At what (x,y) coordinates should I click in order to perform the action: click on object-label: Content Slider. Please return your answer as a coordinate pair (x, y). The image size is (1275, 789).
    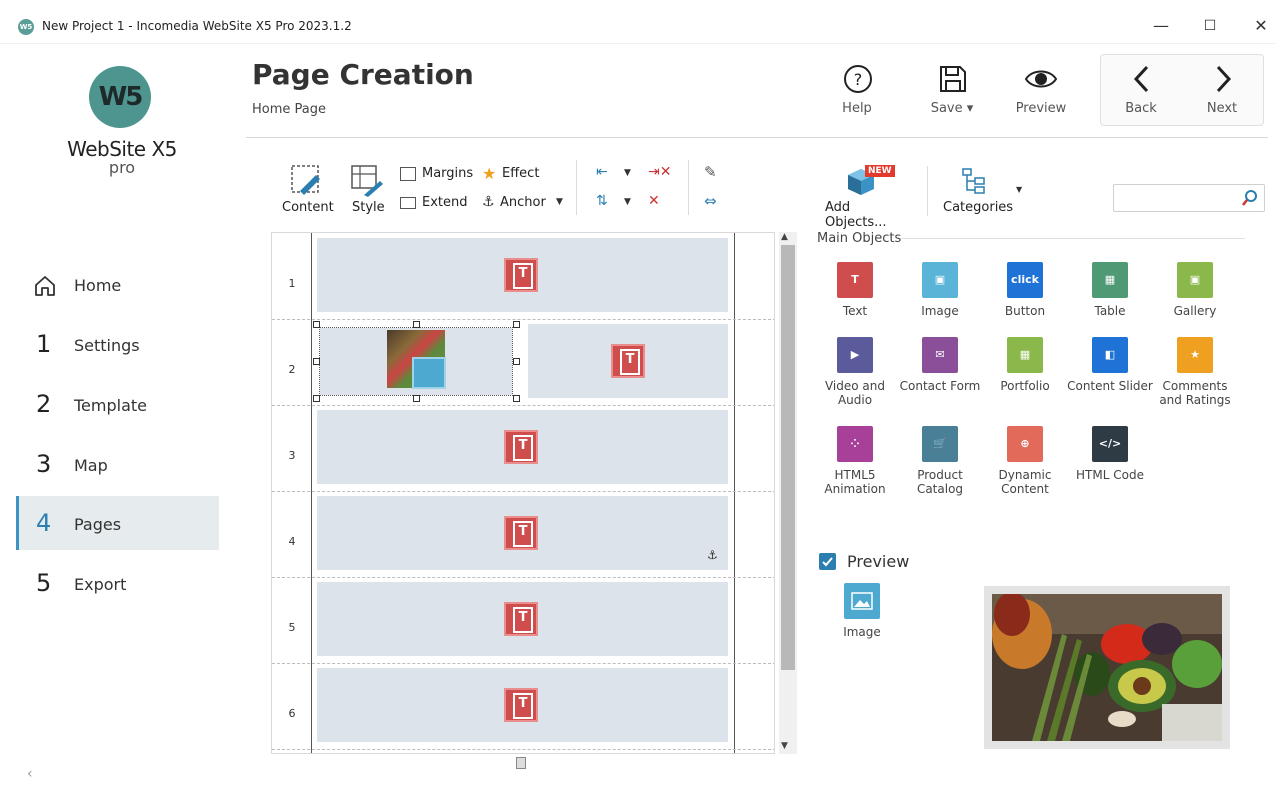
    Looking at the image, I should click on (1110, 386).